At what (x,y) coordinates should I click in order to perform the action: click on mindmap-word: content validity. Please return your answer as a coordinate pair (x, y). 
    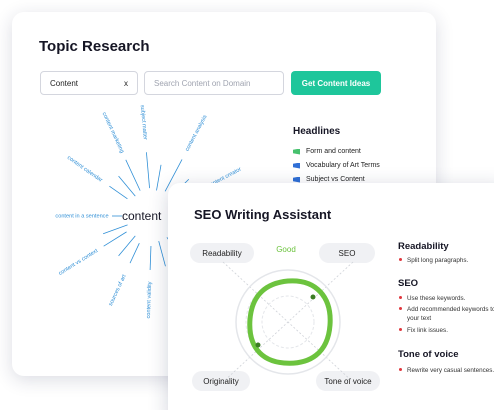
    Looking at the image, I should click on (149, 299).